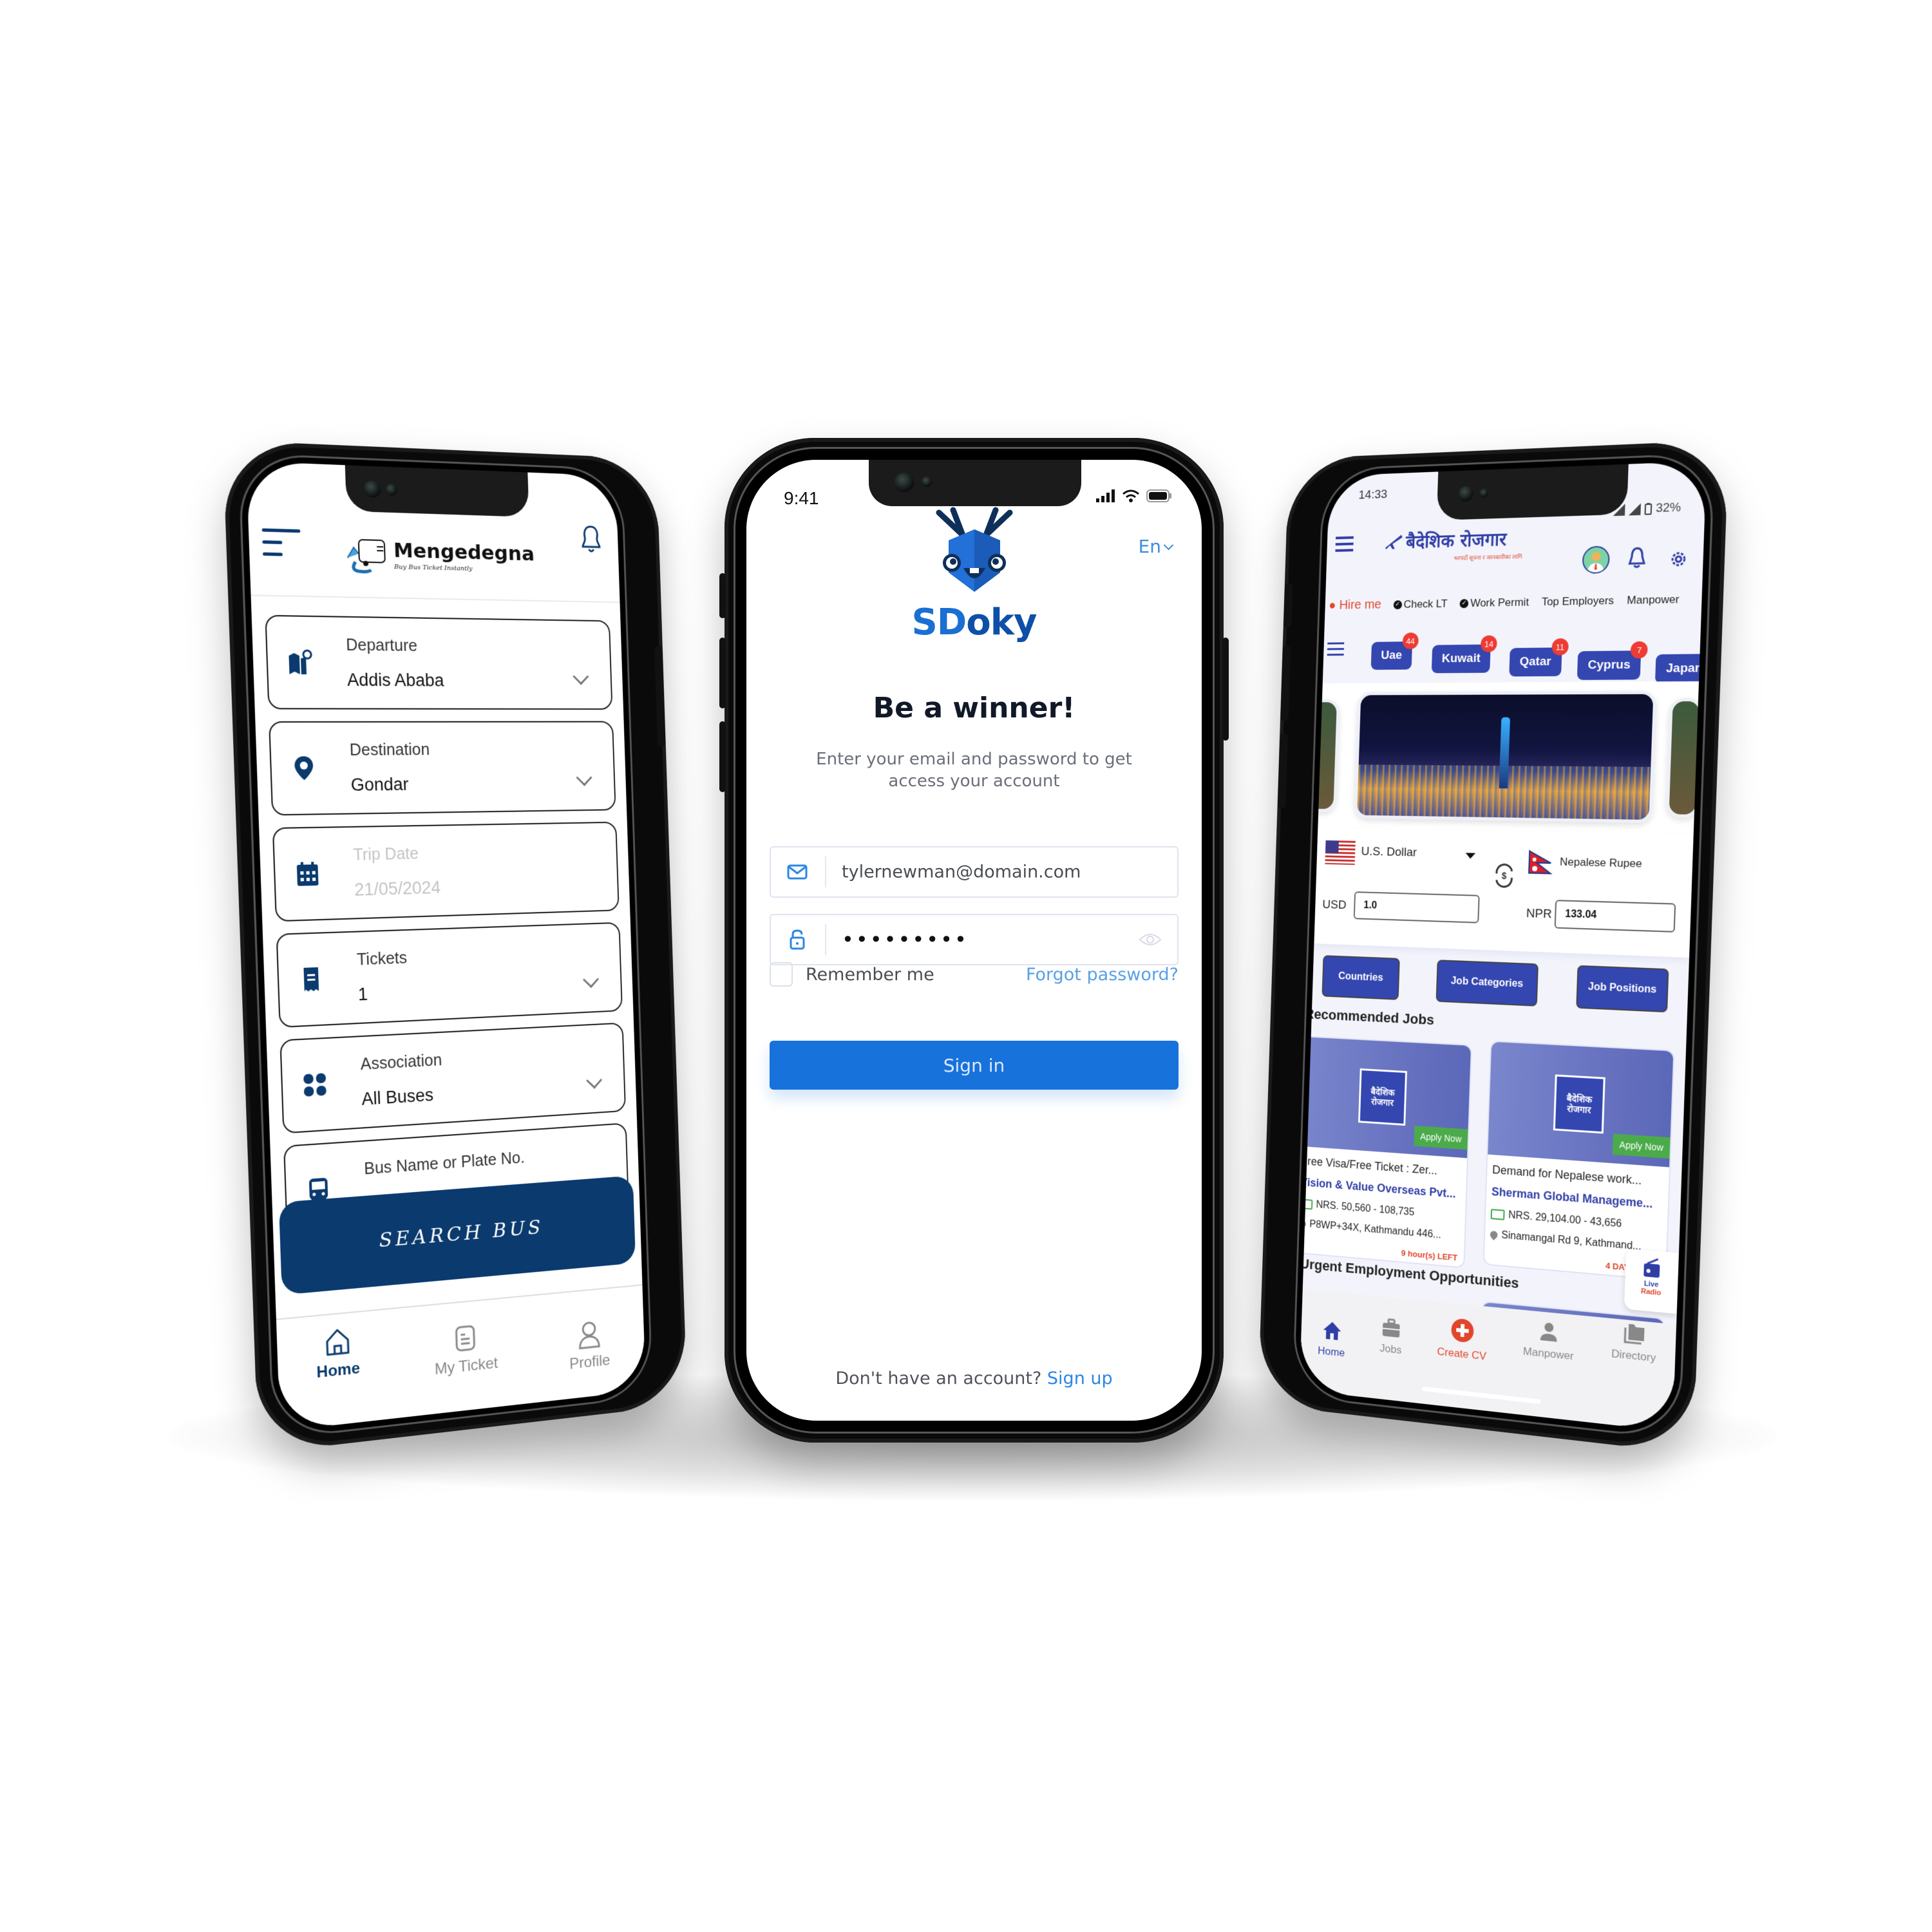  Describe the element at coordinates (1420, 604) in the screenshot. I see `check-lt-link: ✓ Check LT` at that location.